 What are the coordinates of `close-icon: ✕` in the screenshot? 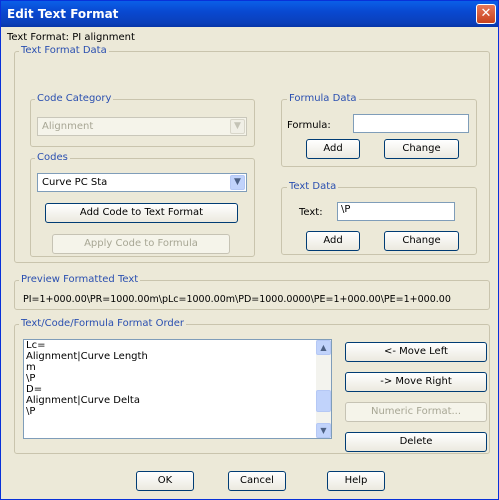 It's located at (486, 14).